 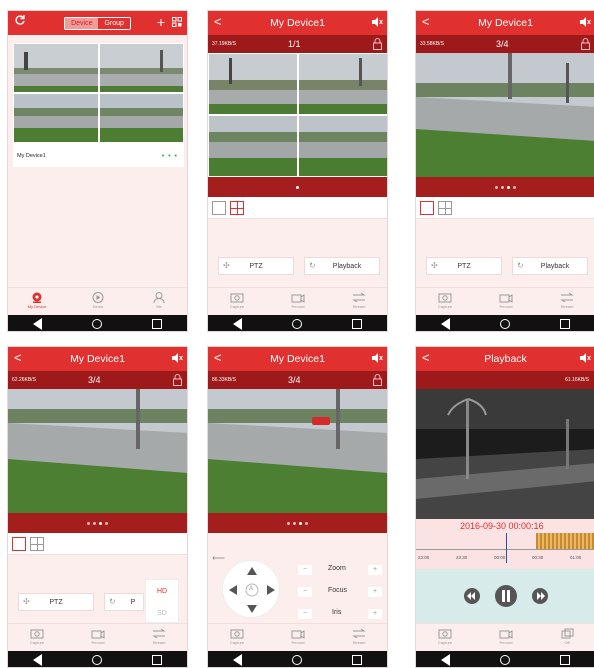 What do you see at coordinates (161, 22) in the screenshot?
I see `add-icon: +` at bounding box center [161, 22].